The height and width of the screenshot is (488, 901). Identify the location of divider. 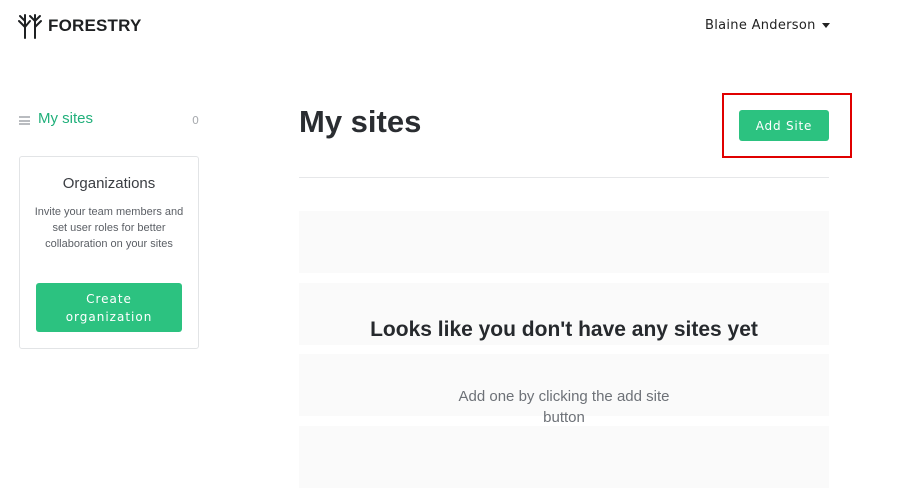
(564, 177).